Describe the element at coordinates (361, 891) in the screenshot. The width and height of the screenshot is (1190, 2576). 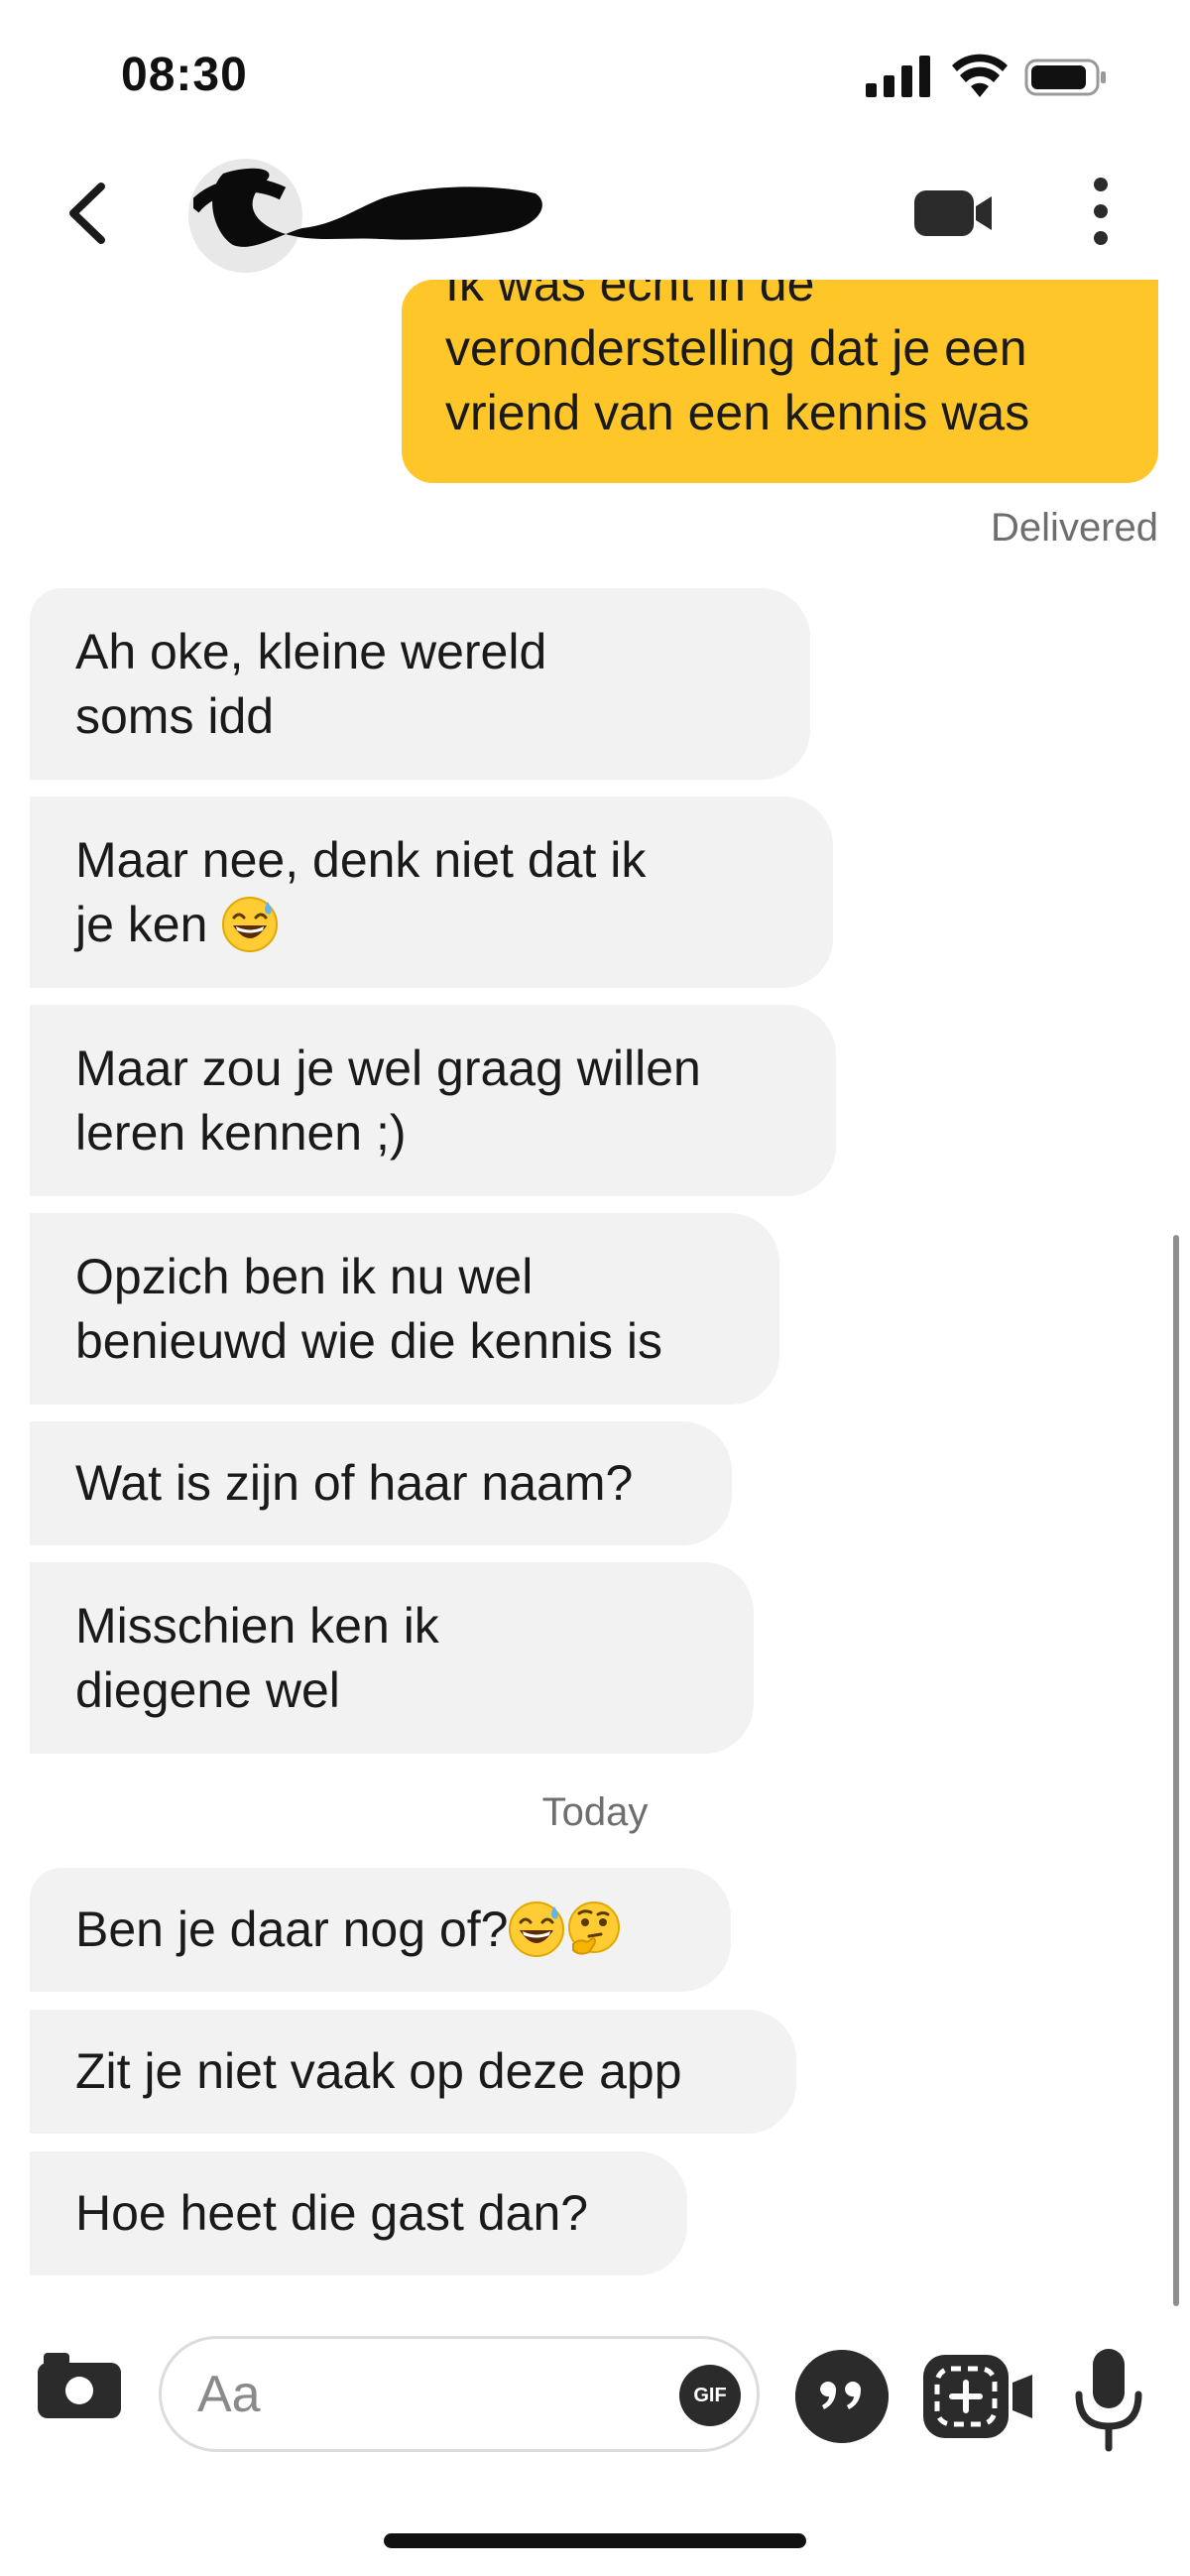
I see `message-text: Maar nee, denk niet dat ik je ken` at that location.